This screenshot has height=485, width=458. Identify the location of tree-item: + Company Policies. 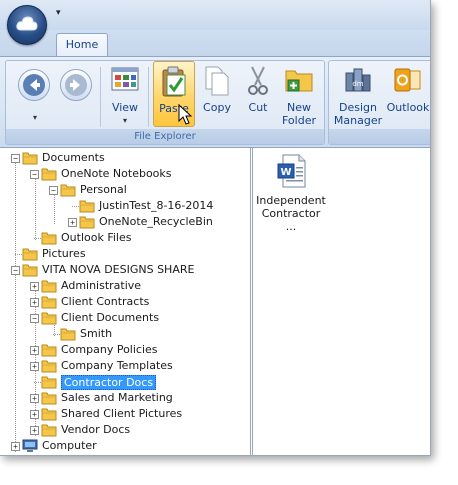
(124, 350).